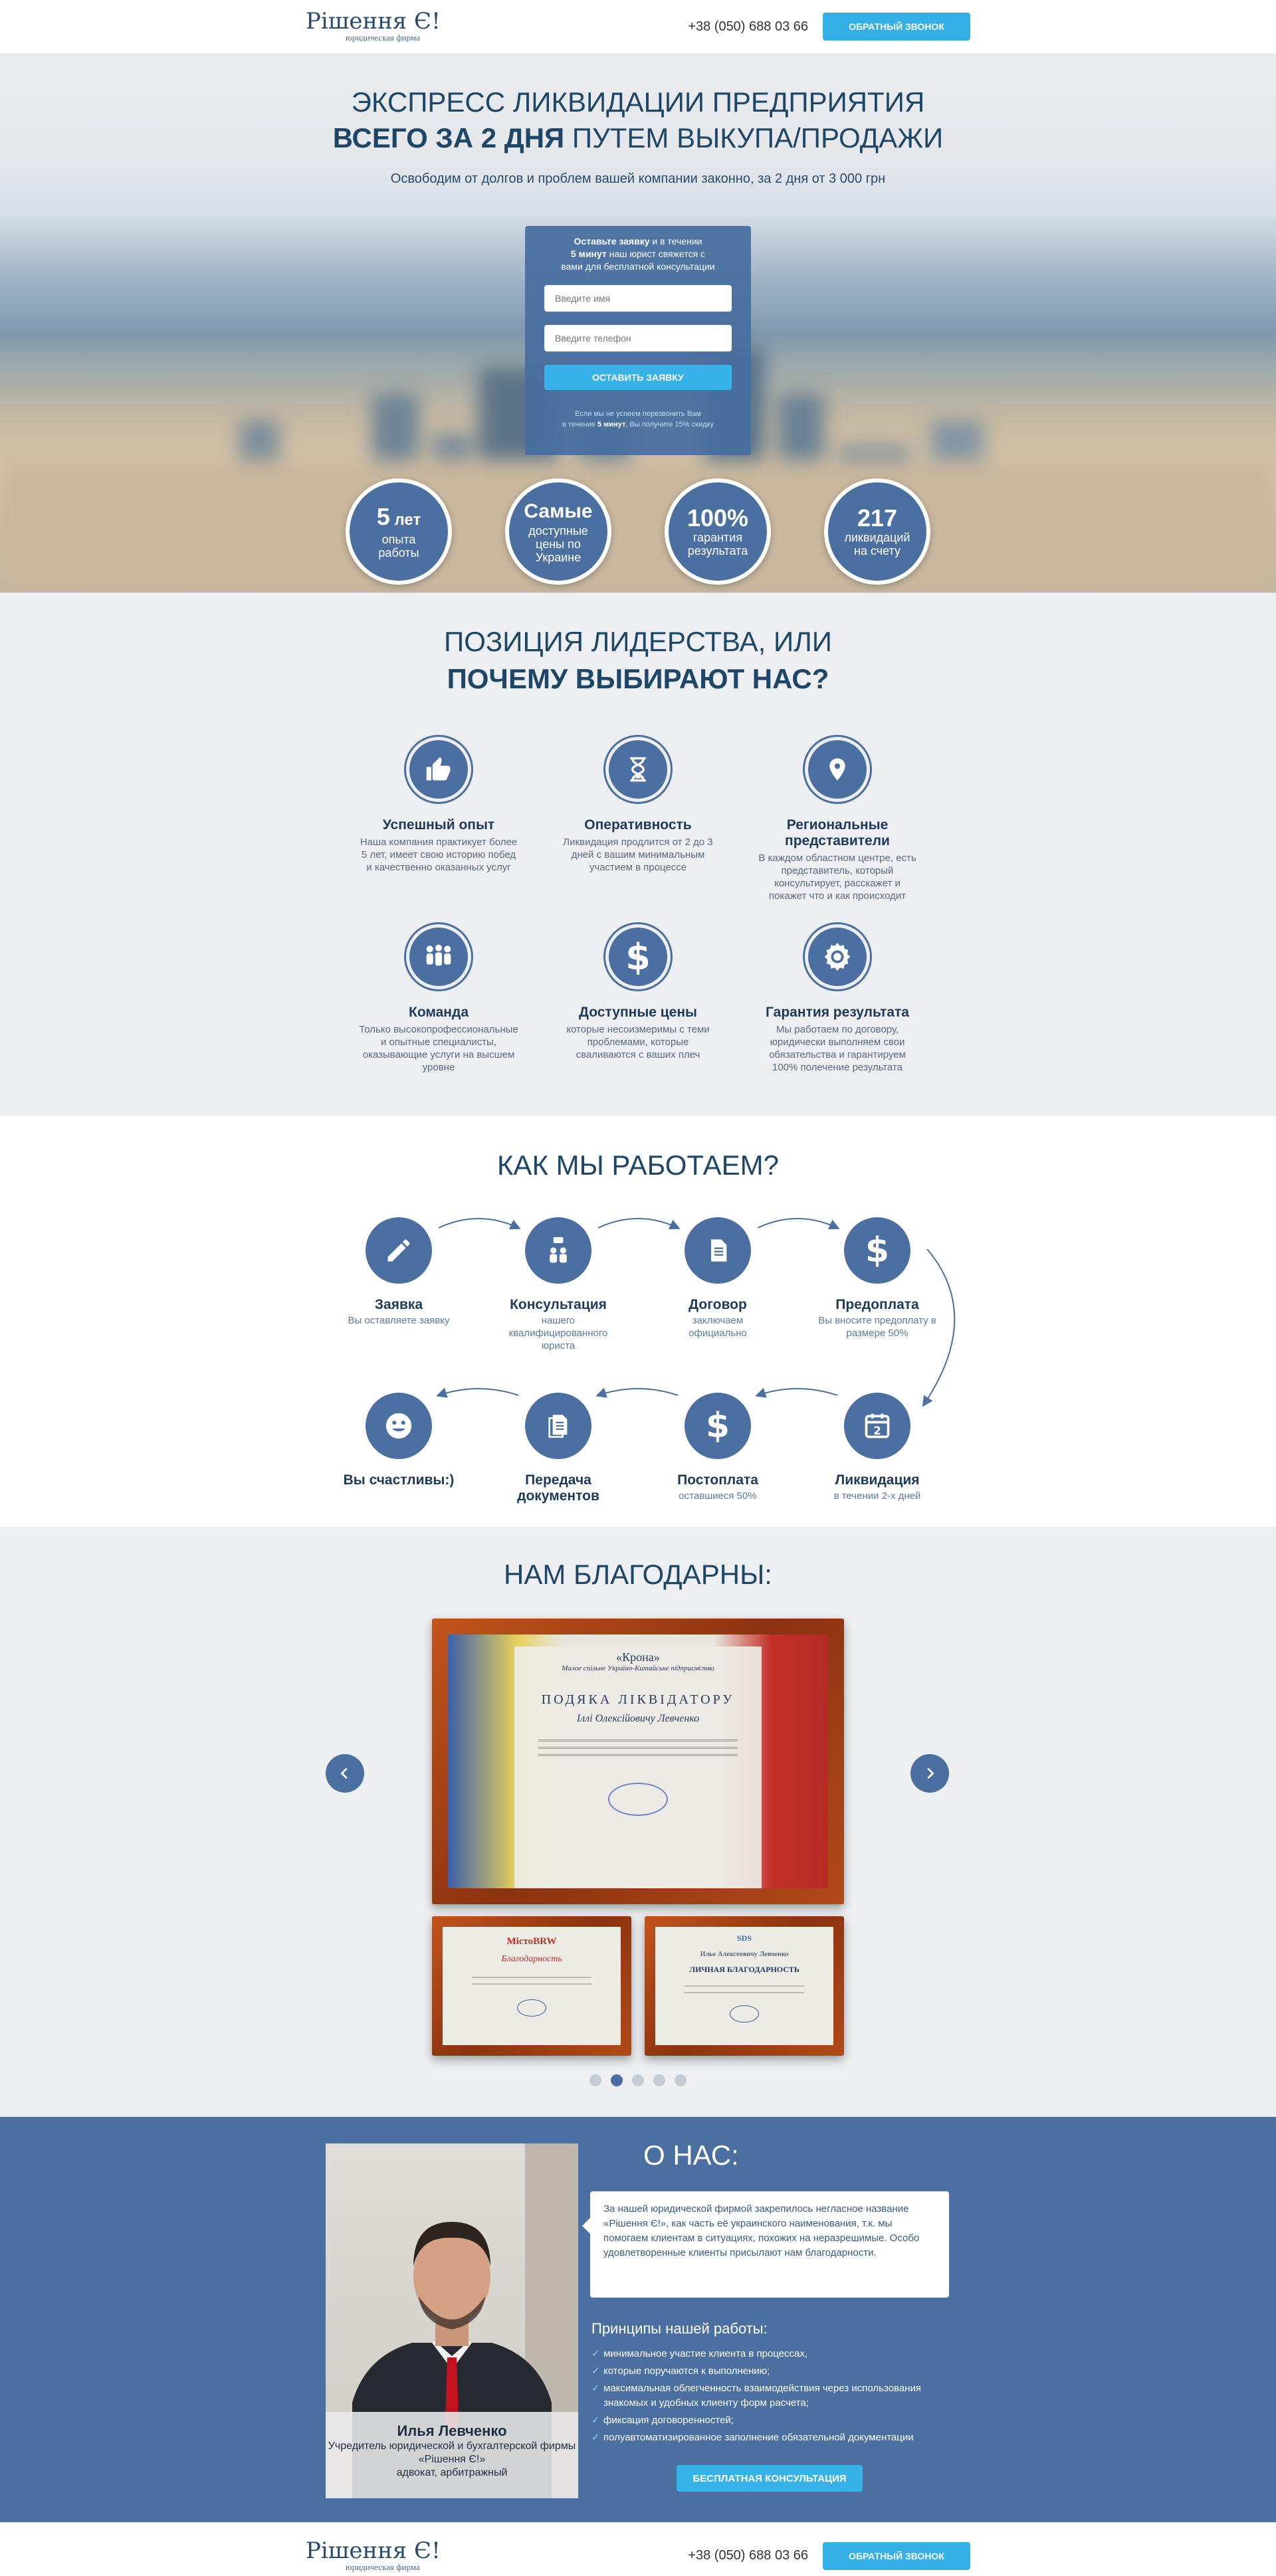 The height and width of the screenshot is (2576, 1276). What do you see at coordinates (744, 1938) in the screenshot?
I see `certificate-brand: SDS` at bounding box center [744, 1938].